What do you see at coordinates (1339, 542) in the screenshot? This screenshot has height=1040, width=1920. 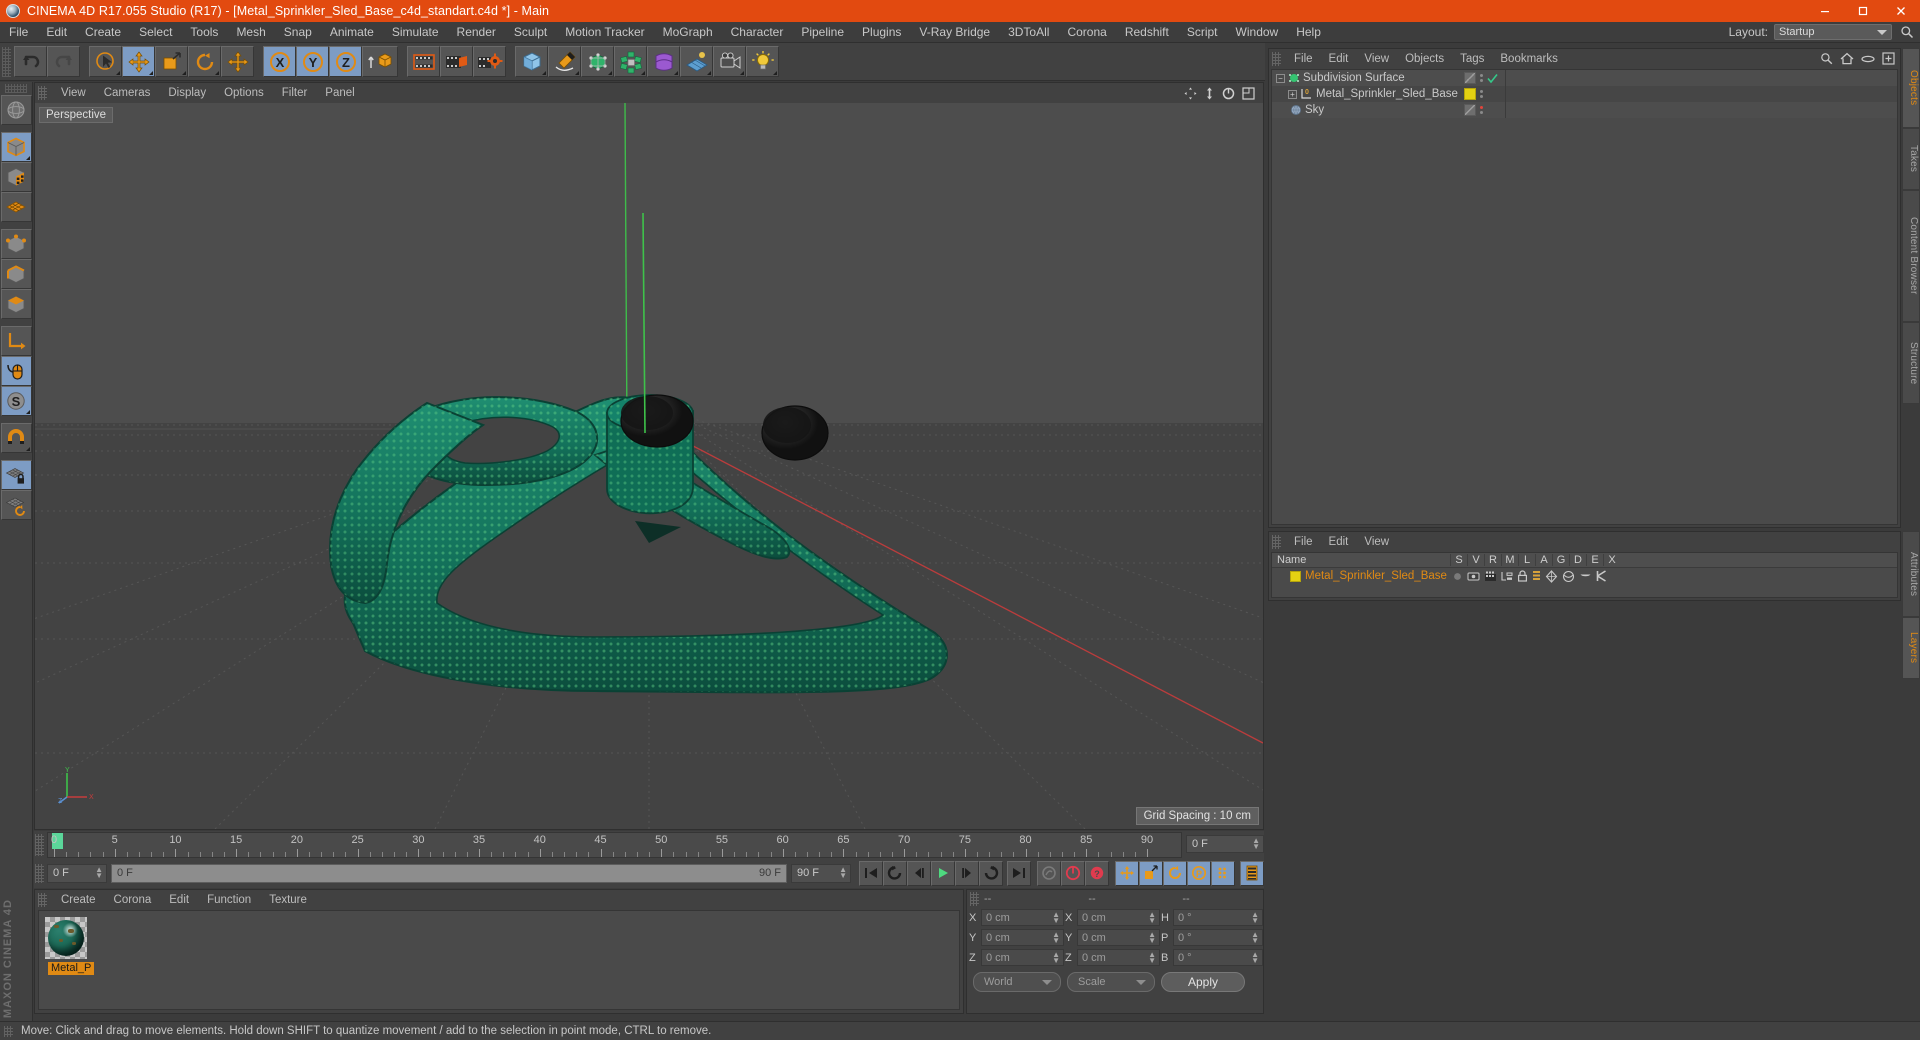 I see `layer-menu-edit: Edit` at bounding box center [1339, 542].